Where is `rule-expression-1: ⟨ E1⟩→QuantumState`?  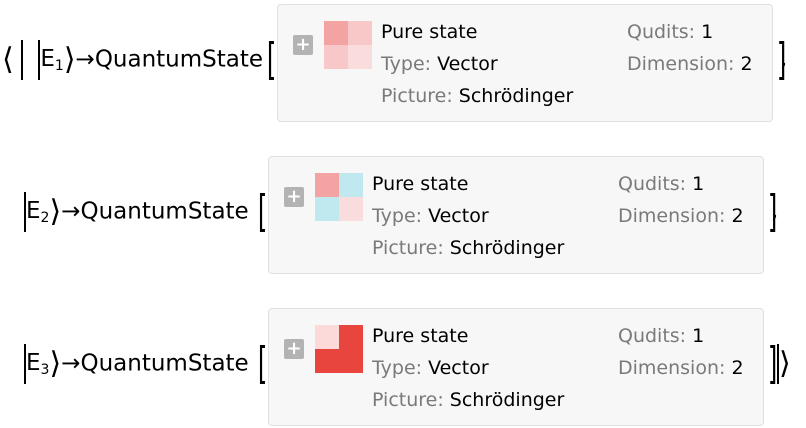 rule-expression-1: ⟨ E1⟩→QuantumState is located at coordinates (132, 60).